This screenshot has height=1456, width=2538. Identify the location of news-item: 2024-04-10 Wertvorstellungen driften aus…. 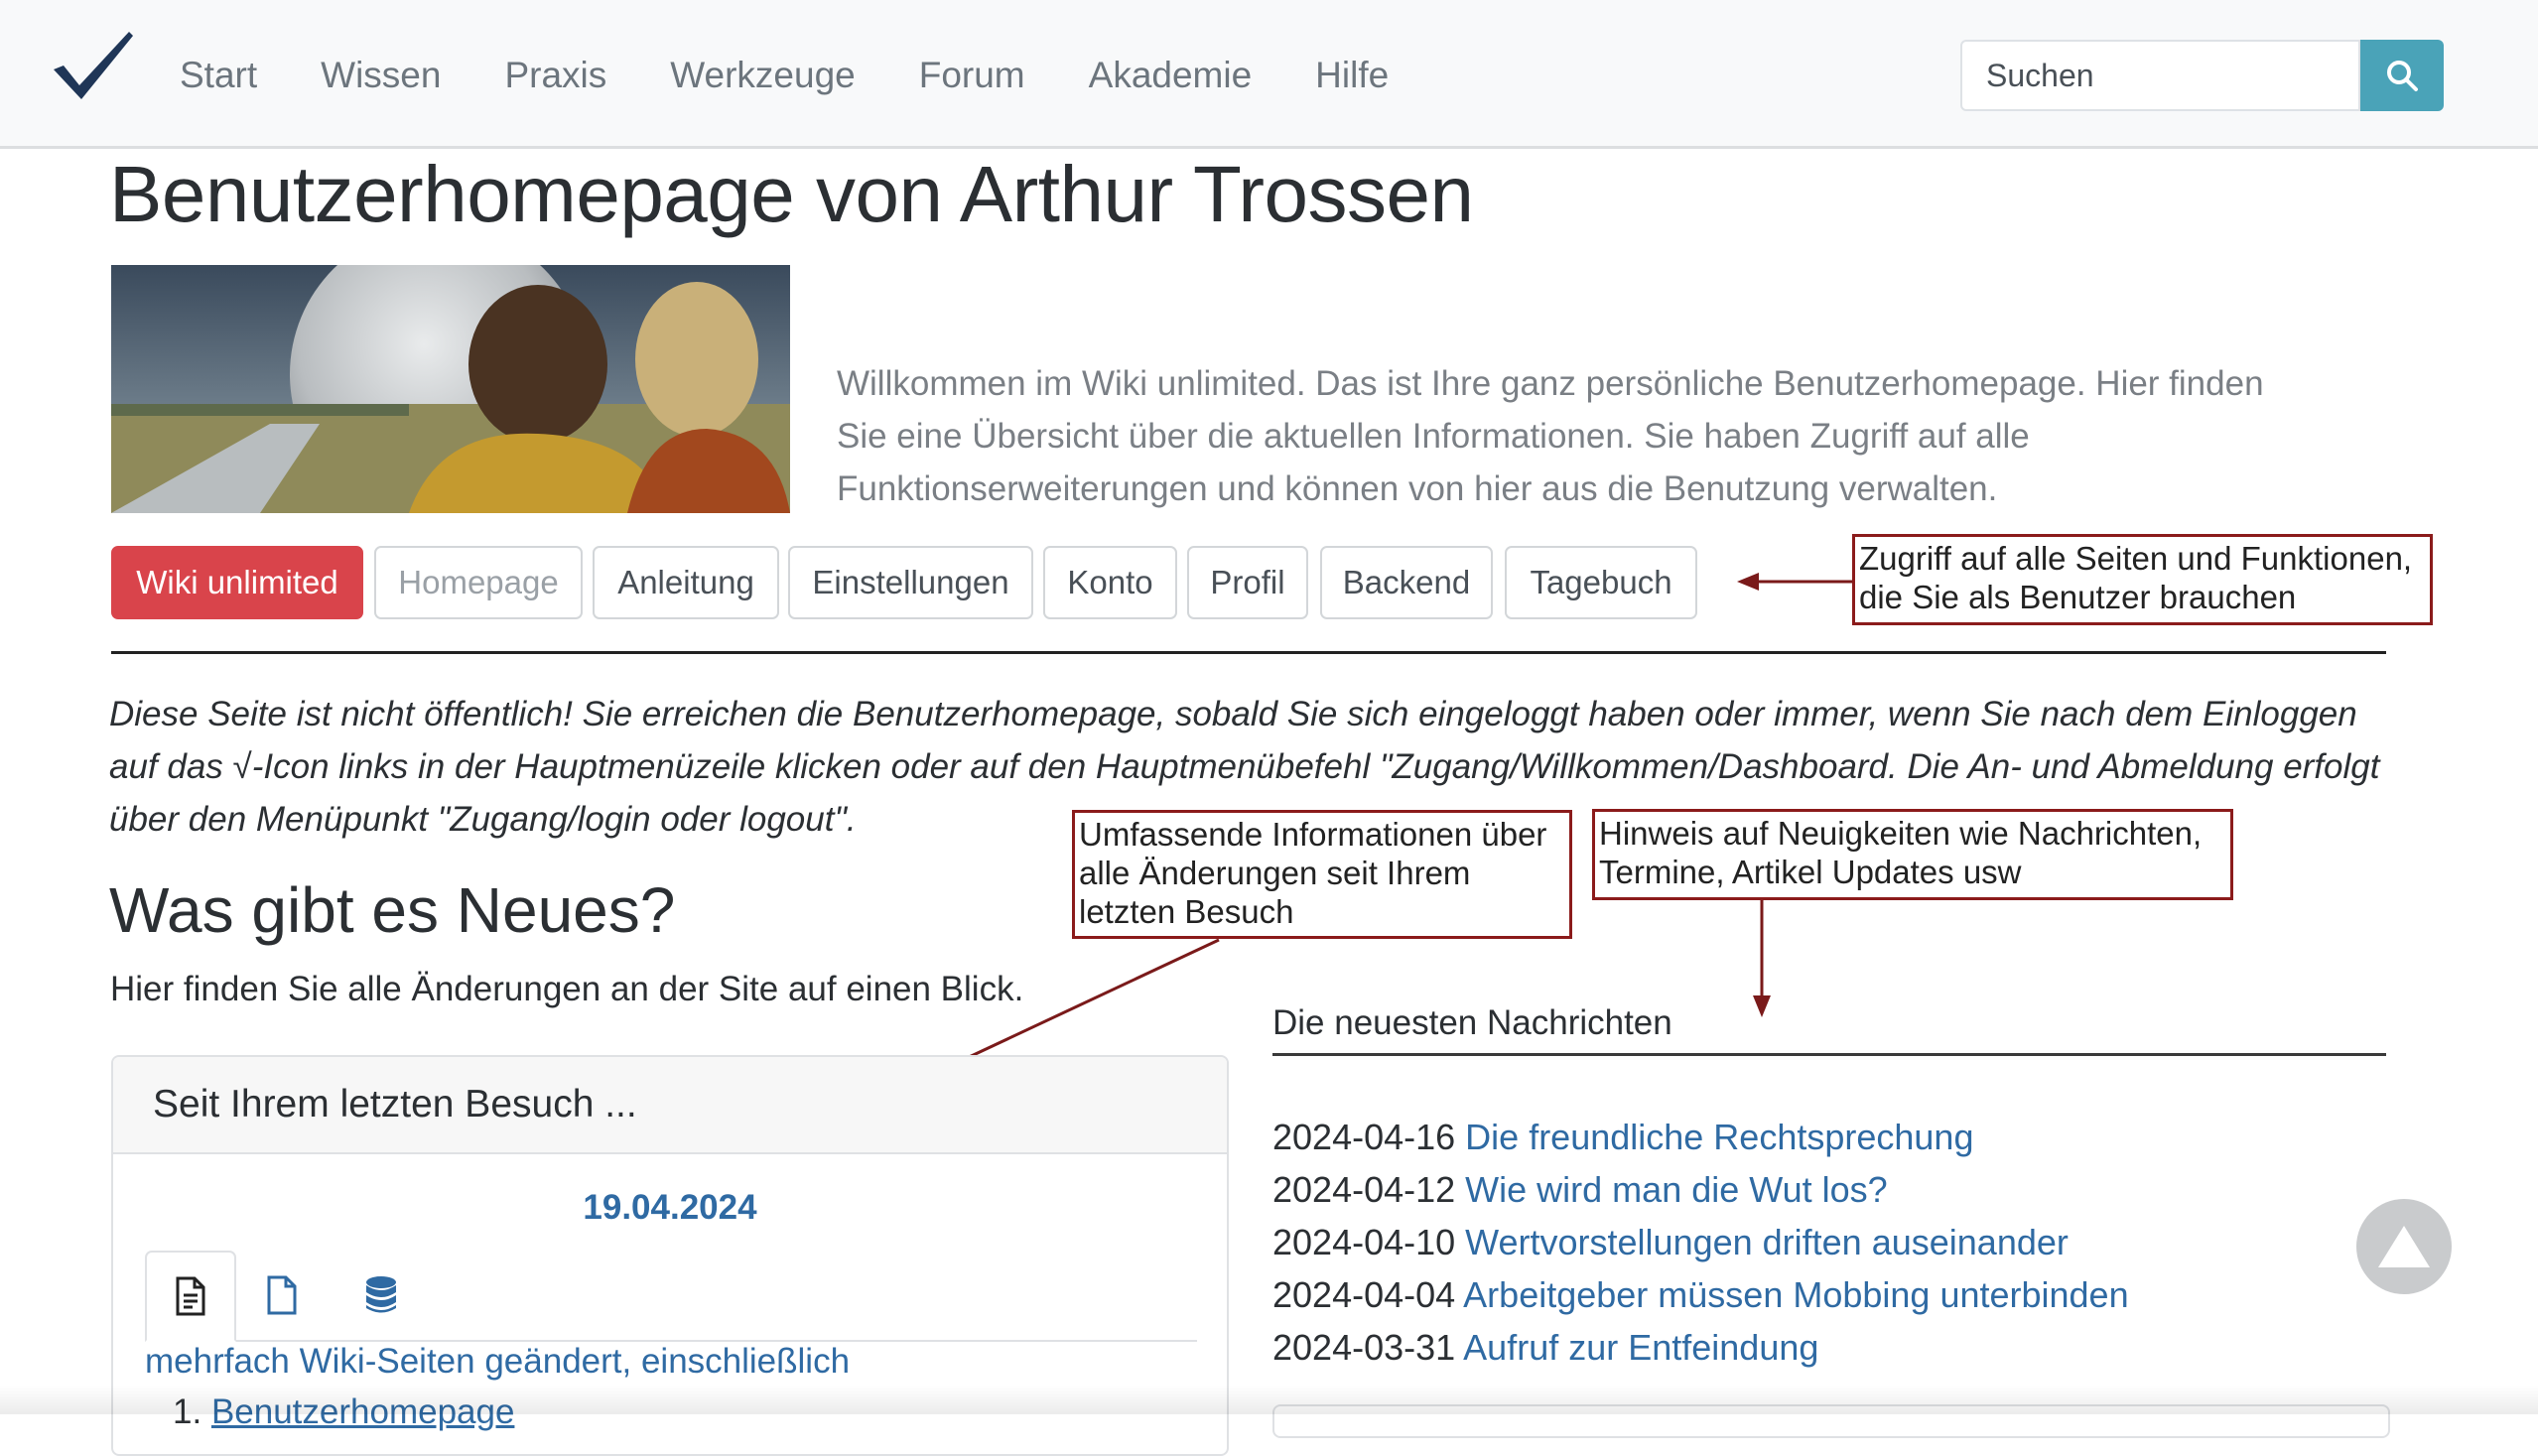
(1700, 1242).